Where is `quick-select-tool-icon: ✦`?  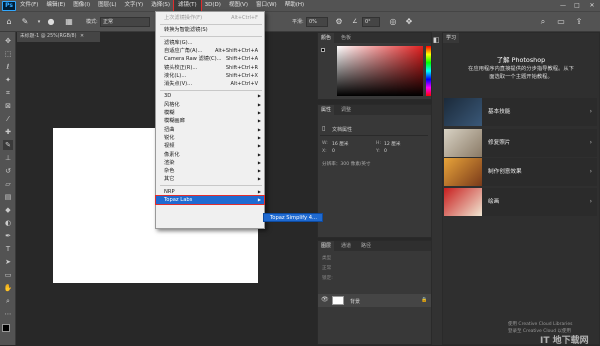
quick-select-tool-icon: ✦ is located at coordinates (8, 80).